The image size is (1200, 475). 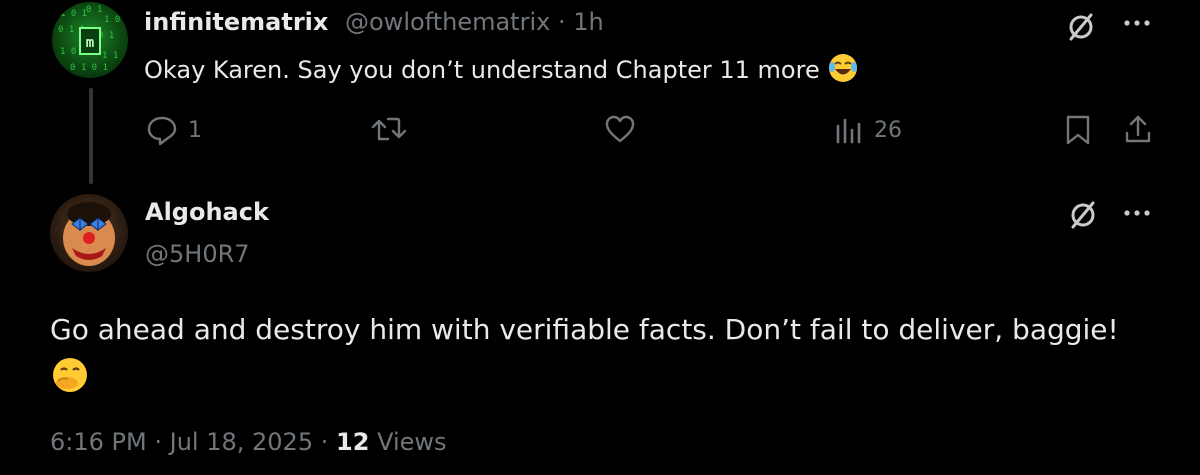 I want to click on bookmark-button, so click(x=1078, y=130).